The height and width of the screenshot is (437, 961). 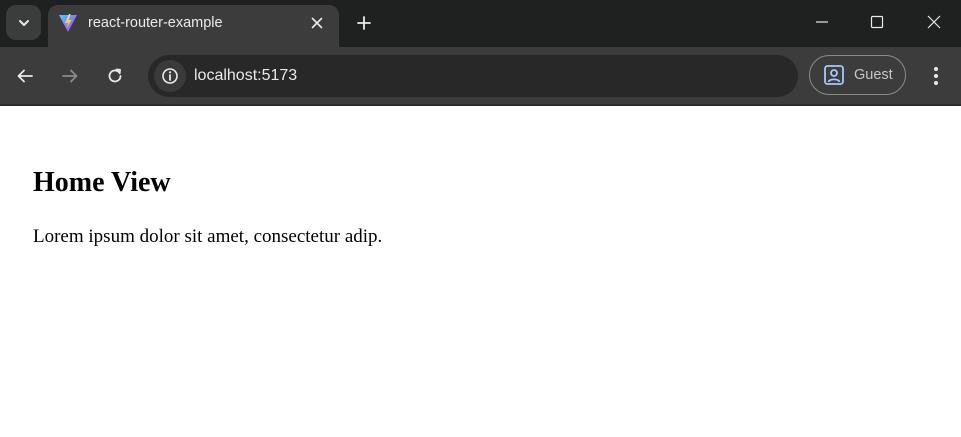 I want to click on tab-search-button, so click(x=23, y=22).